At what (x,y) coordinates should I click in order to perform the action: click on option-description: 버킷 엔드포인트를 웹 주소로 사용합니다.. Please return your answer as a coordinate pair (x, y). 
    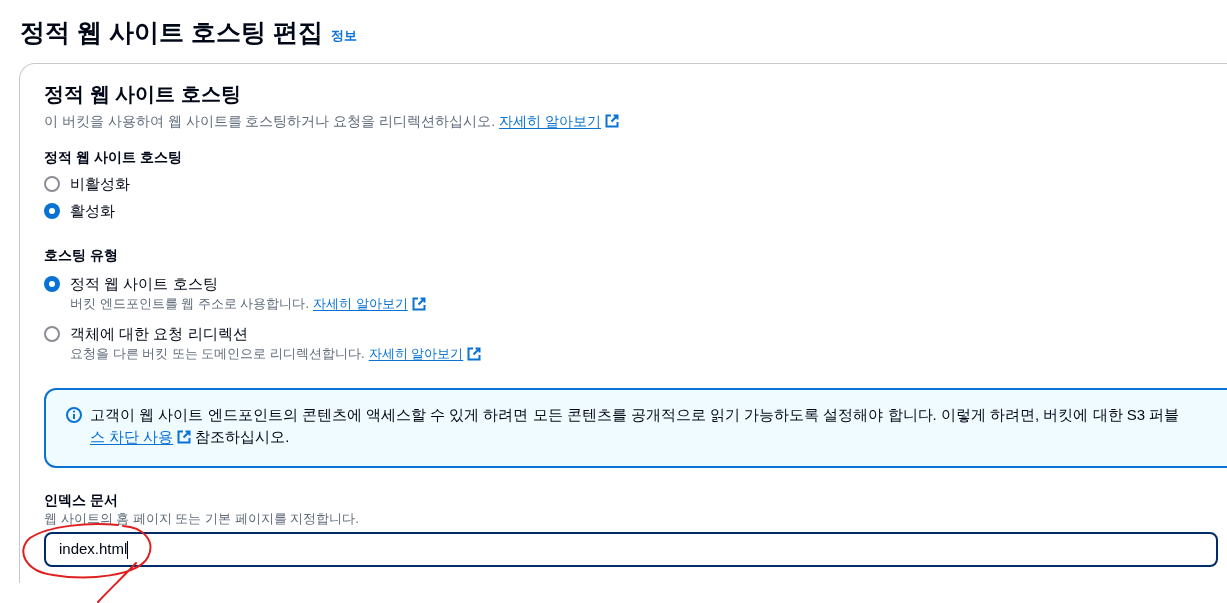
    Looking at the image, I should click on (190, 304).